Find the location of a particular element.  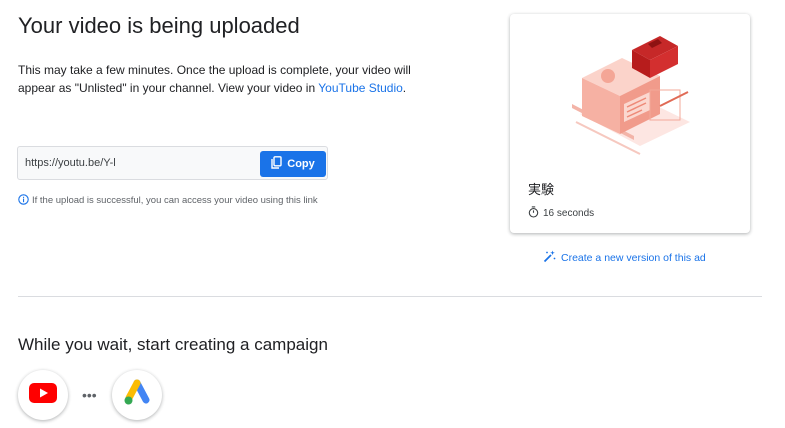

copy-button: Copy is located at coordinates (293, 164).